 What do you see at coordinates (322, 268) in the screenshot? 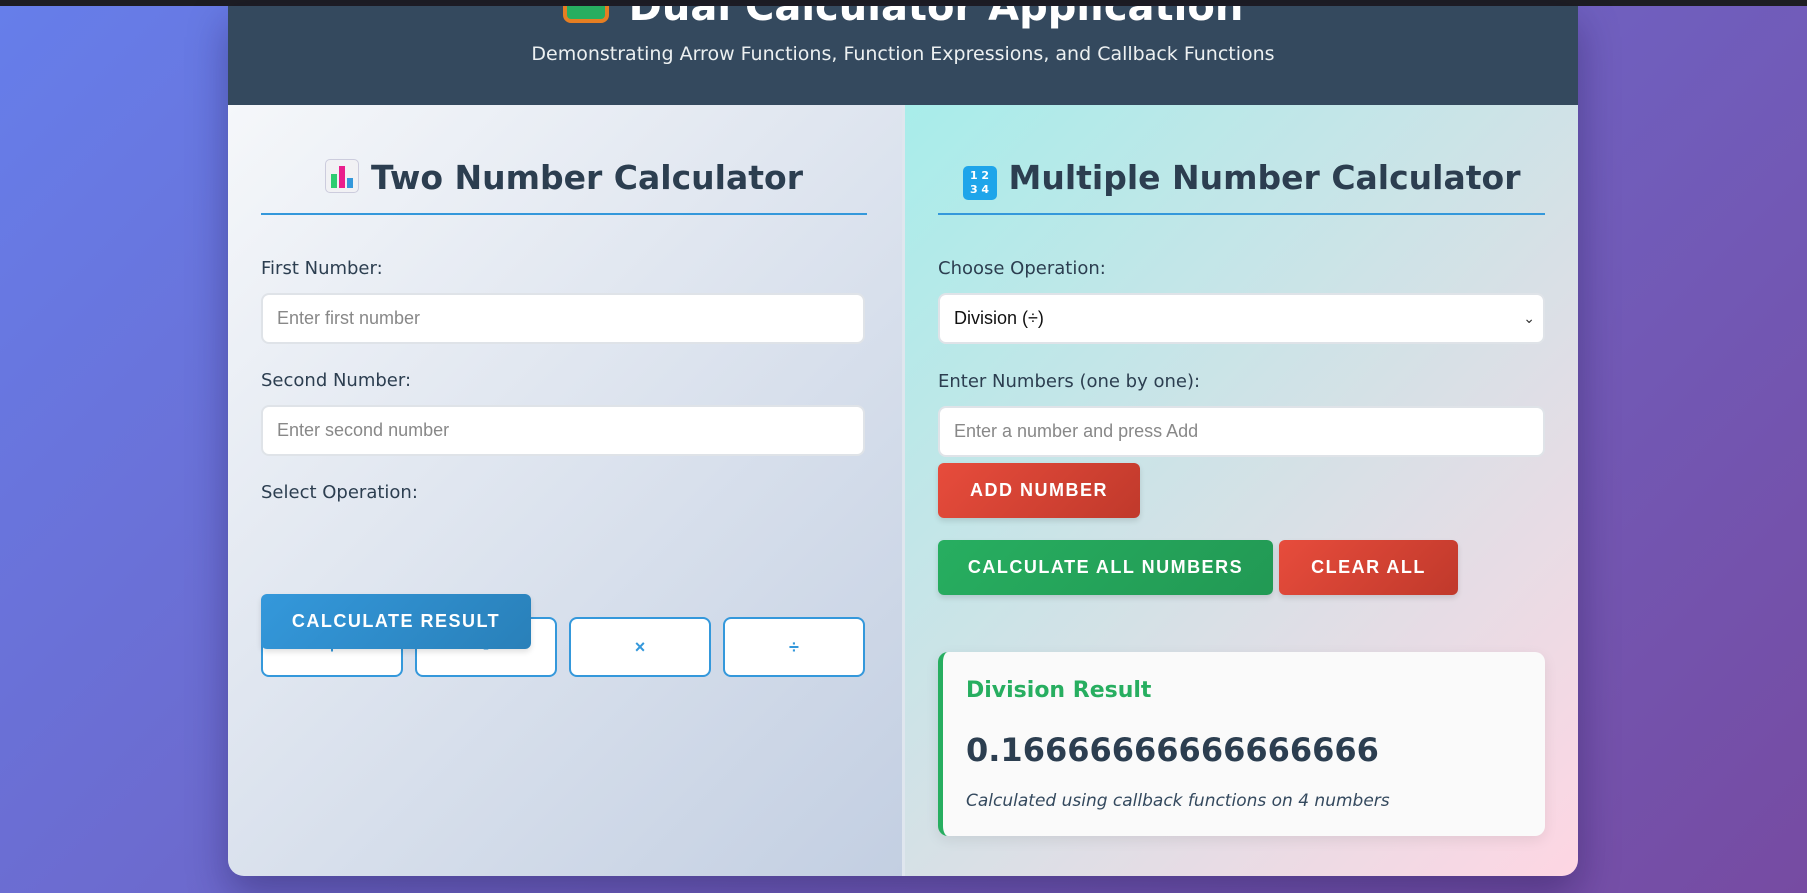
I see `first-number-label: First Number:` at bounding box center [322, 268].